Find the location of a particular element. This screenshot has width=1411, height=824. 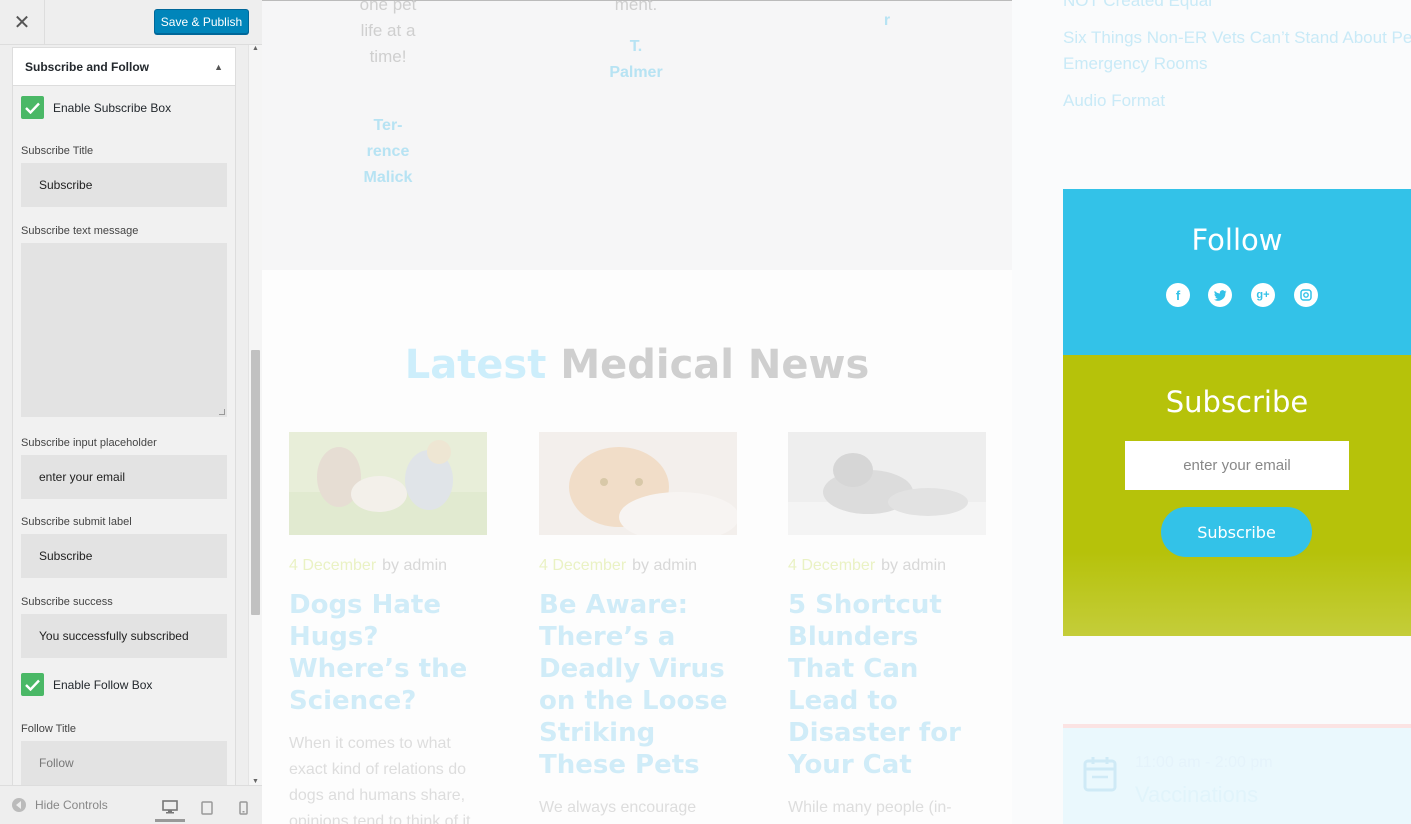

calendar-icon is located at coordinates (1100, 774).